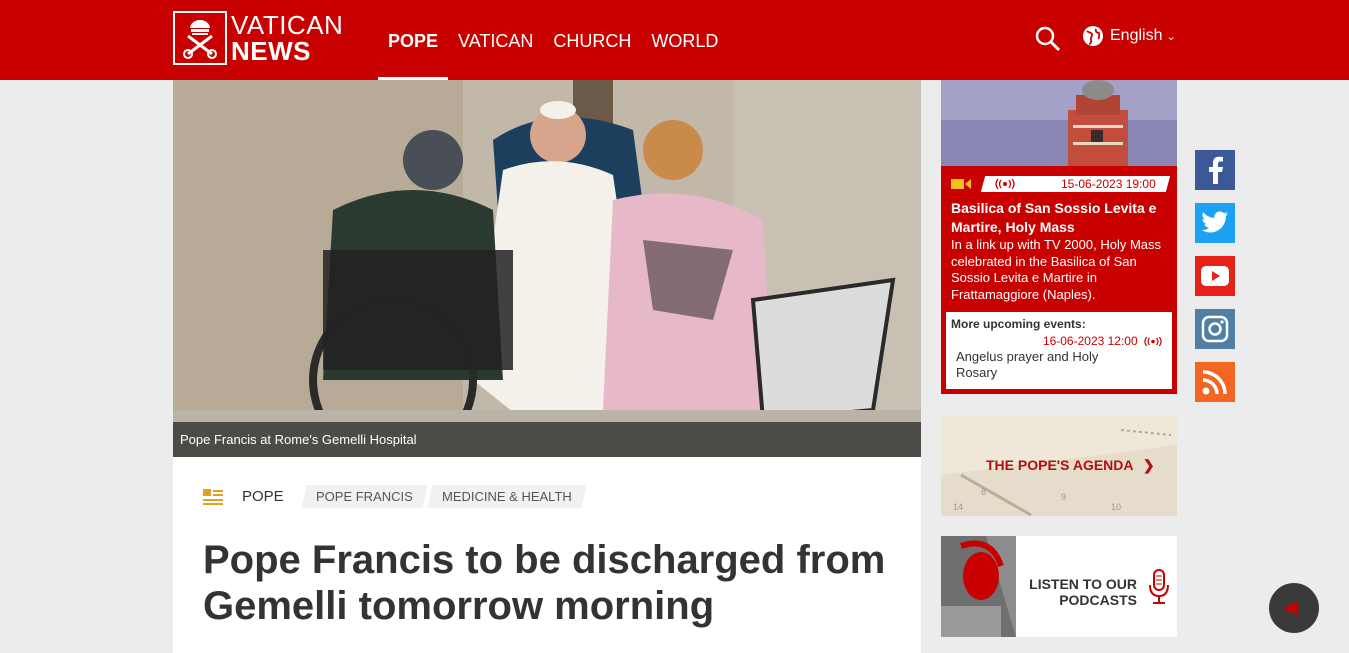 This screenshot has width=1349, height=653. Describe the element at coordinates (1108, 184) in the screenshot. I see `event-datetime: 15-06-2023 19:00` at that location.